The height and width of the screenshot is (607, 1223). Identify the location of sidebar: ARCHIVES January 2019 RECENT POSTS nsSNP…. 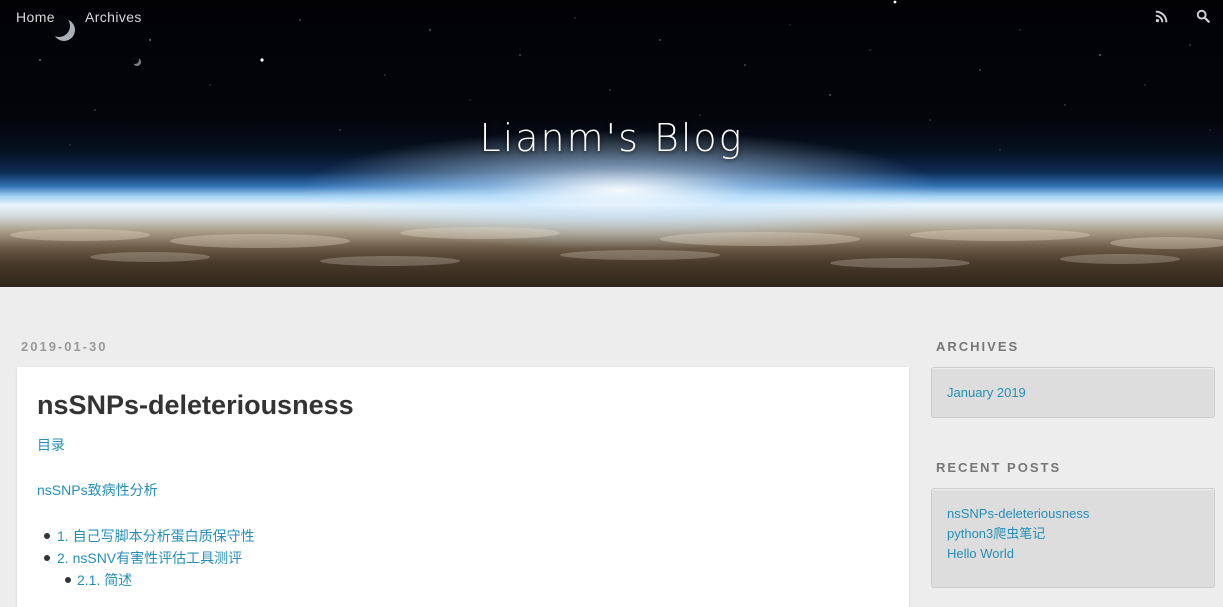
(1073, 462).